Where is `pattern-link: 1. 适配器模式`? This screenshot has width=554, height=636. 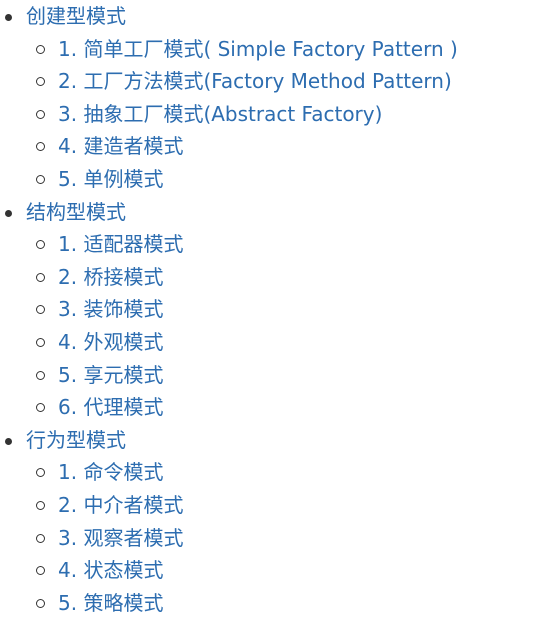
pattern-link: 1. 适配器模式 is located at coordinates (120, 244).